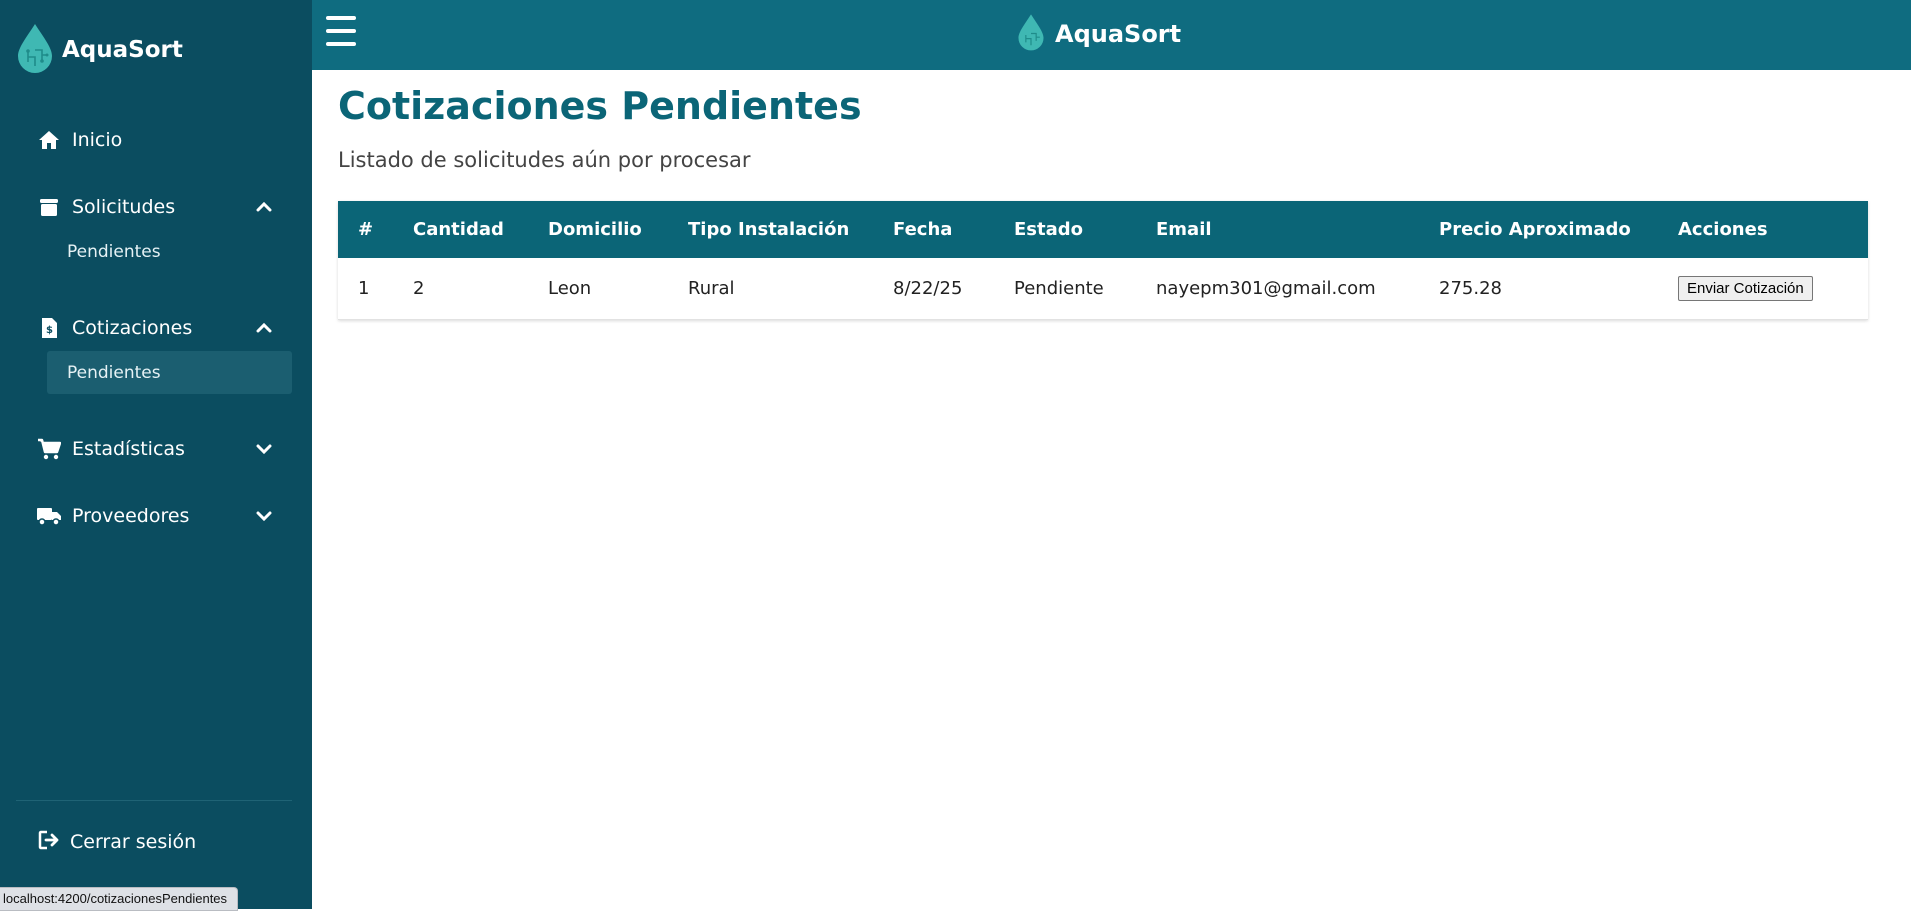  Describe the element at coordinates (49, 842) in the screenshot. I see `sign-out-icon` at that location.